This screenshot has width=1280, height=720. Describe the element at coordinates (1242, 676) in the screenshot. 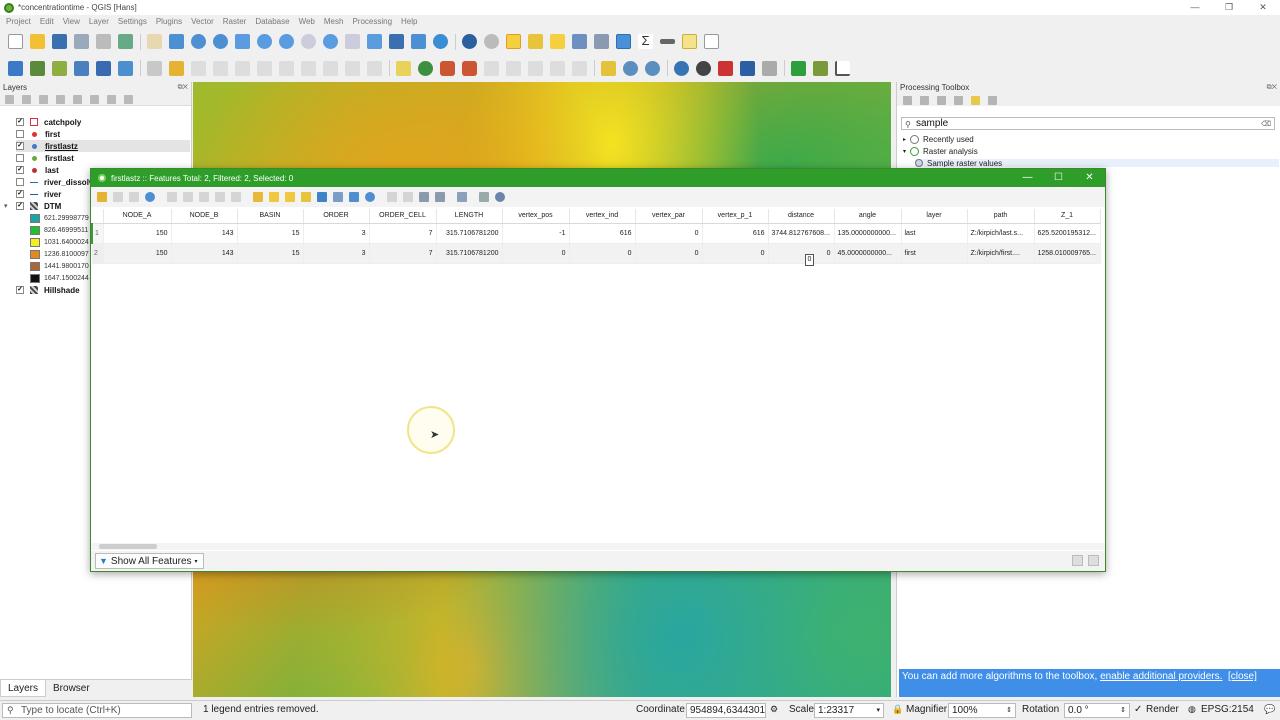

I see `close-info-link: [close]` at that location.